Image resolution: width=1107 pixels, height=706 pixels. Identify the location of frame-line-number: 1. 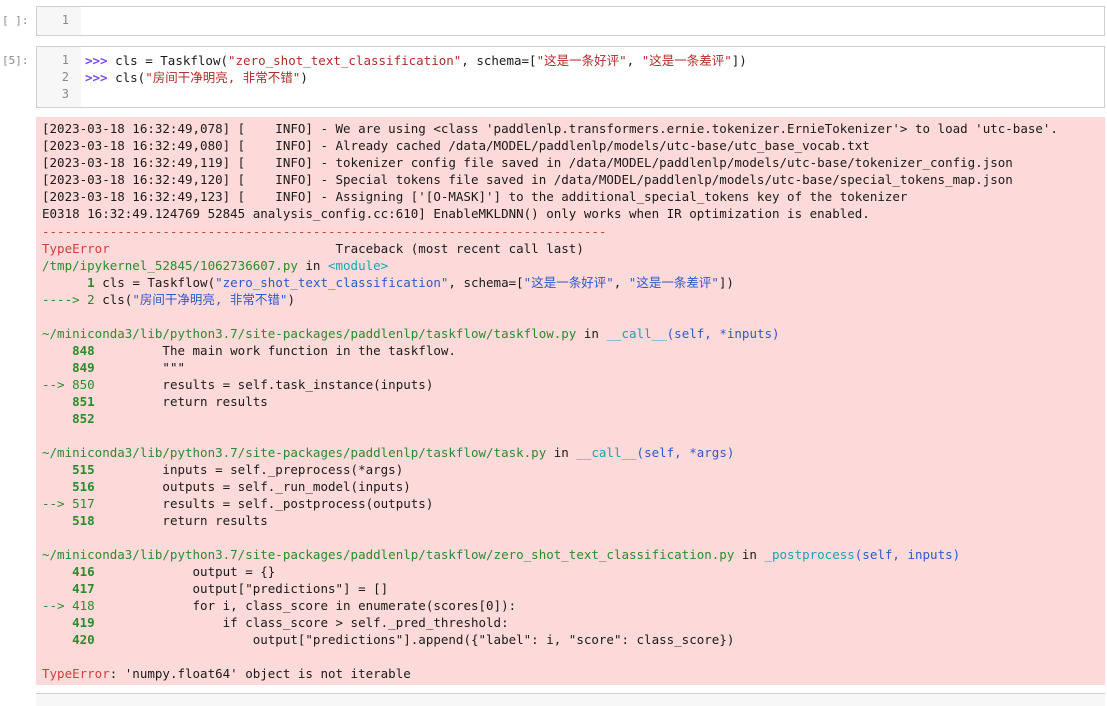
(68, 282).